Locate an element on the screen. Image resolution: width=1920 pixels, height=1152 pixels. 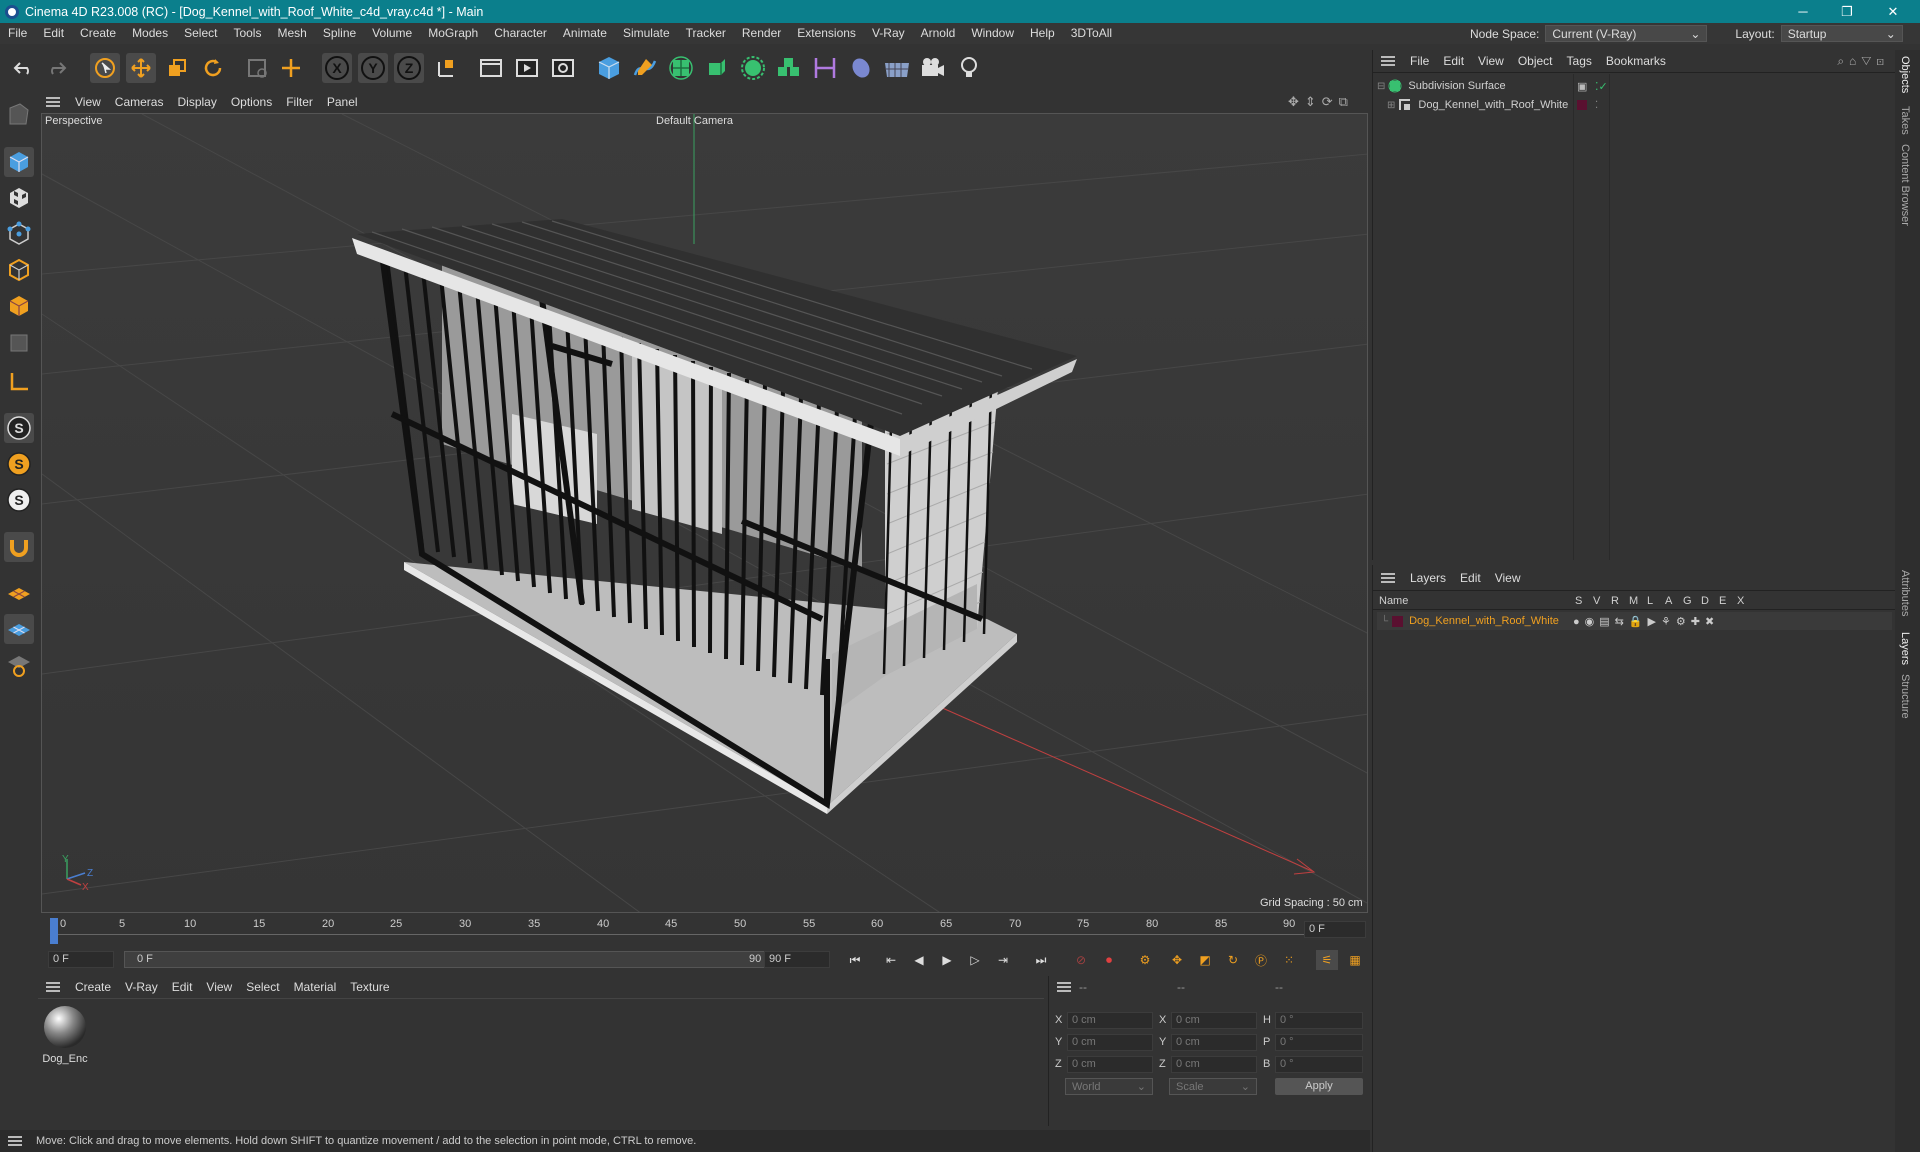
collapse-icon: ⊟ is located at coordinates (1381, 86).